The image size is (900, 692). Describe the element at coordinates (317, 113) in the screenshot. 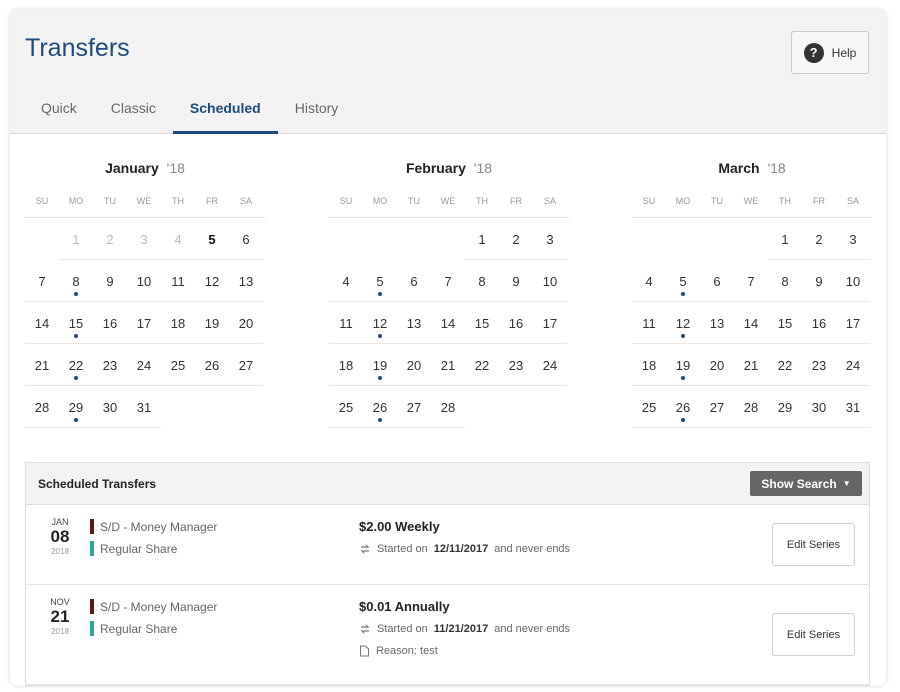

I see `tab-history: History` at that location.